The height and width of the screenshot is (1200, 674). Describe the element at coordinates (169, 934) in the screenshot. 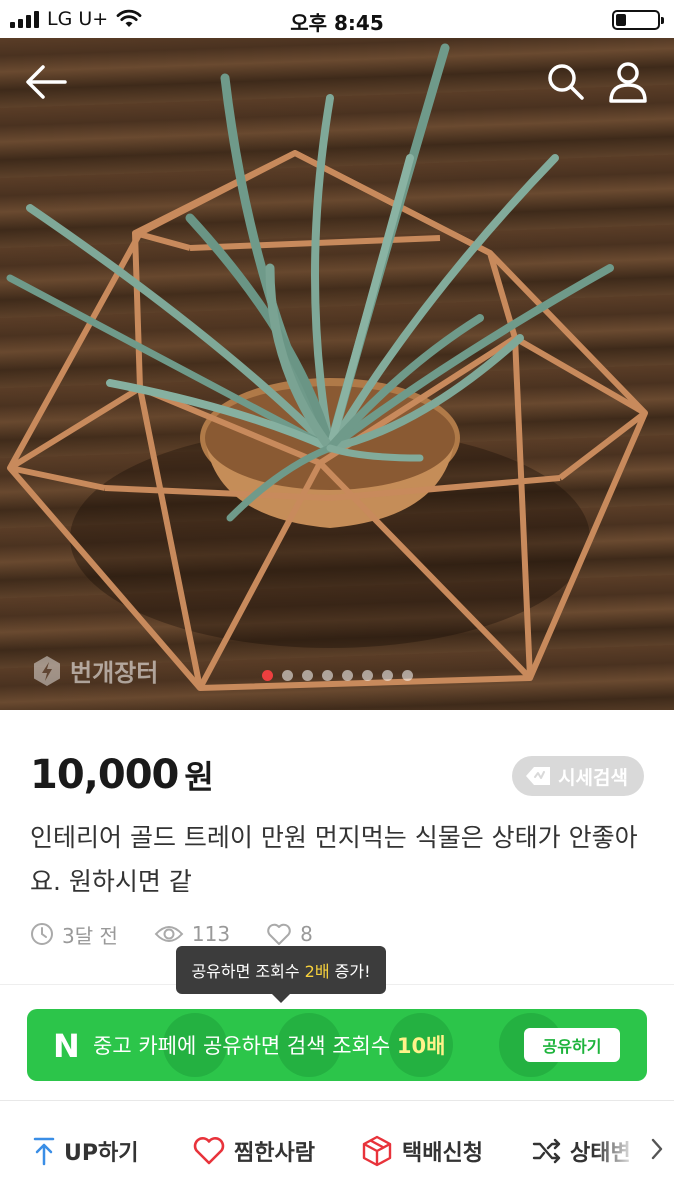

I see `eye-icon` at that location.